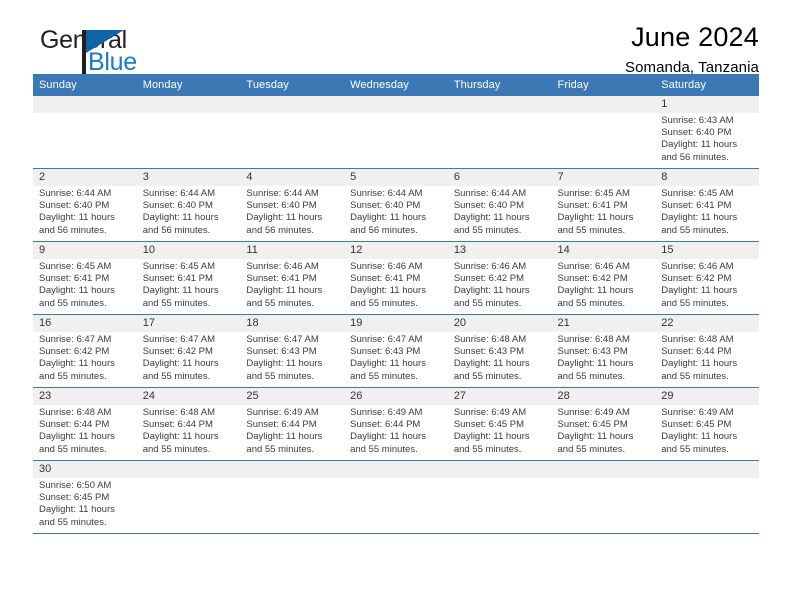 The height and width of the screenshot is (612, 792). I want to click on day-number: 17, so click(188, 323).